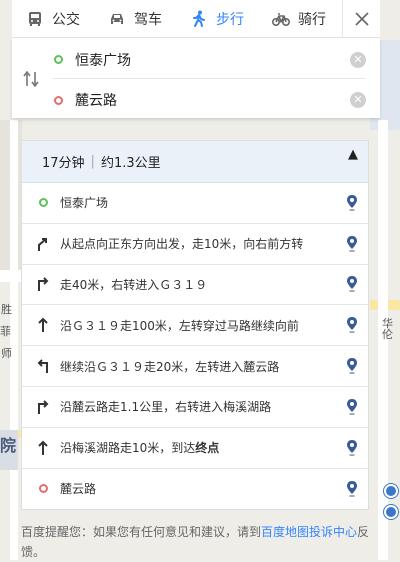 The width and height of the screenshot is (400, 562). I want to click on close-icon, so click(361, 19).